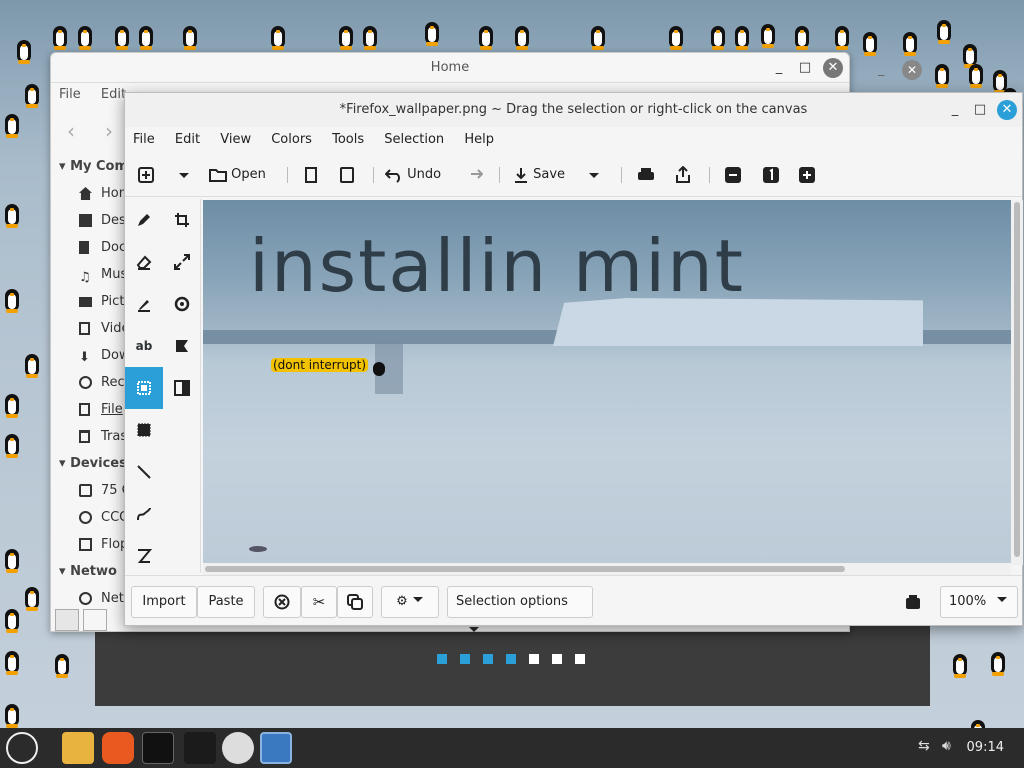 This screenshot has width=1024, height=768. Describe the element at coordinates (164, 602) in the screenshot. I see `import-button: Import` at that location.